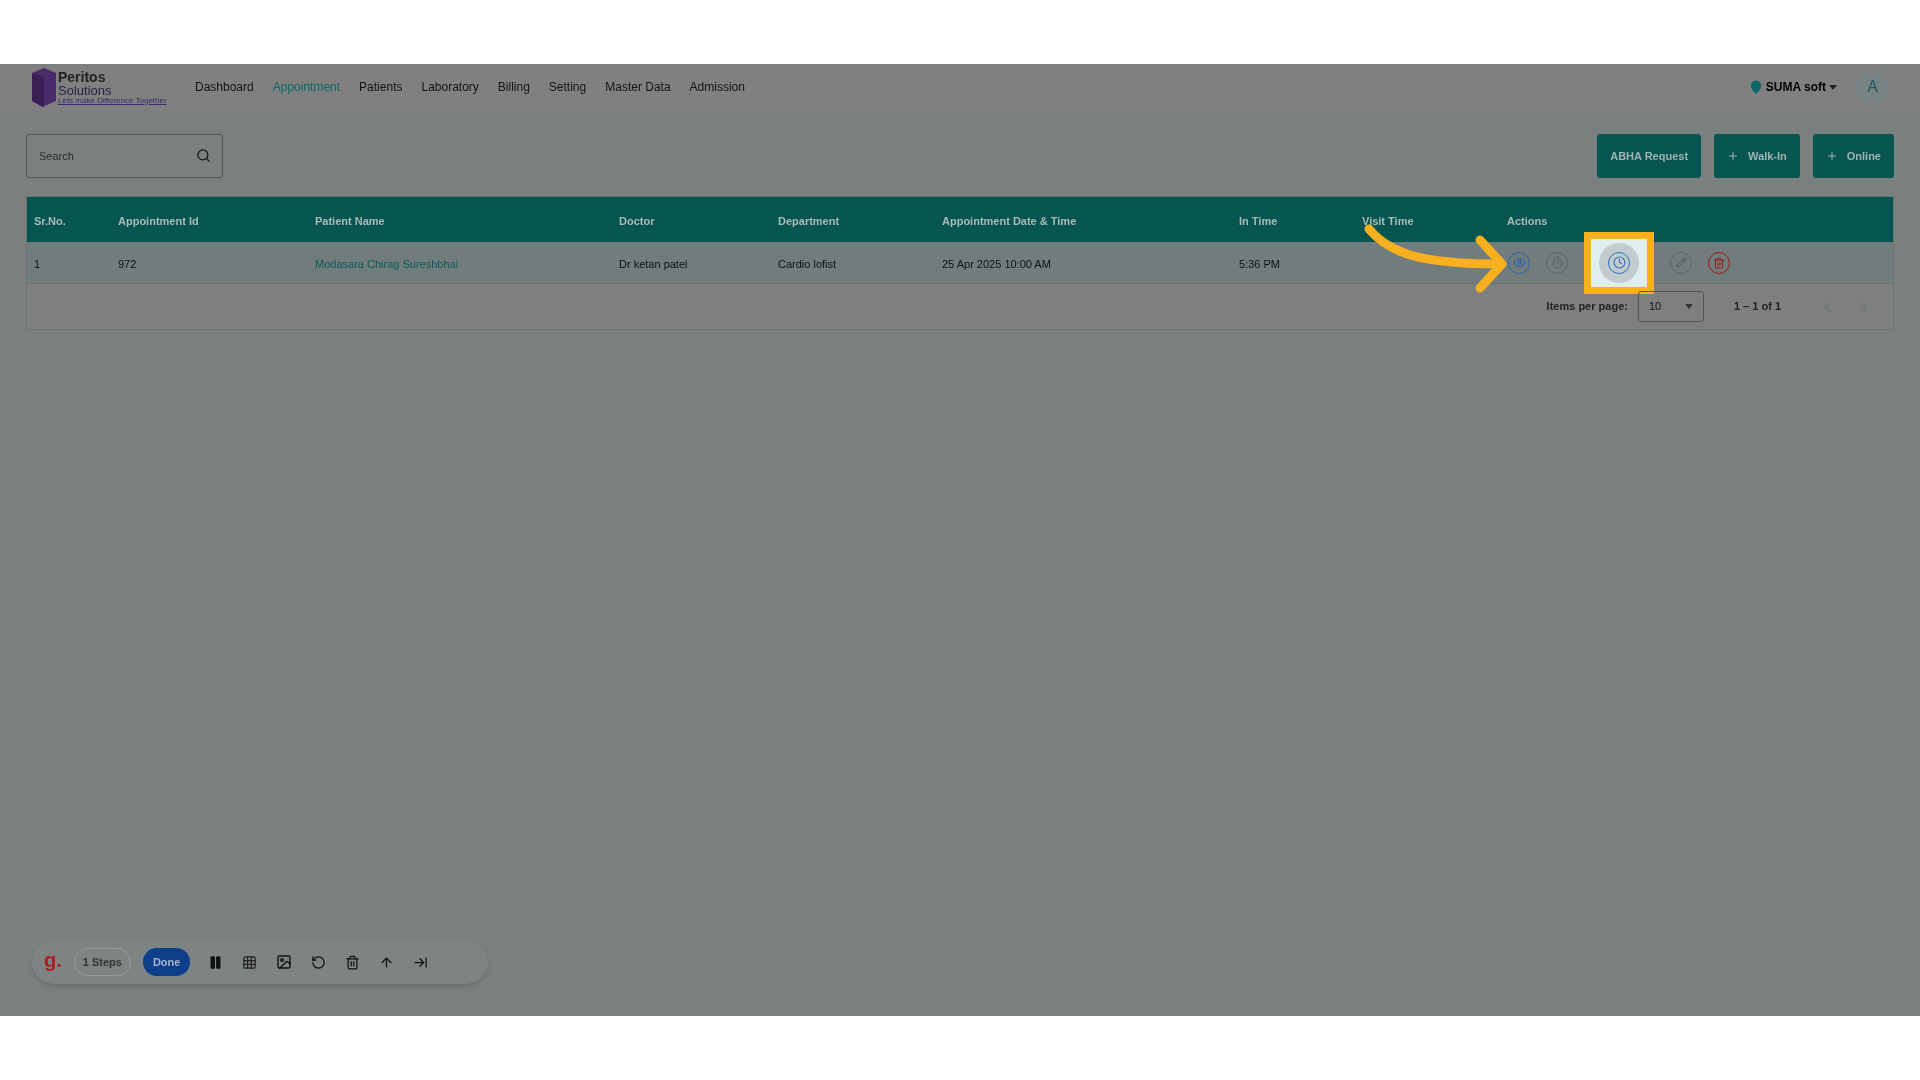 This screenshot has width=1920, height=1080. What do you see at coordinates (112, 100) in the screenshot?
I see `logo-tagline: Lets make Difference Together` at bounding box center [112, 100].